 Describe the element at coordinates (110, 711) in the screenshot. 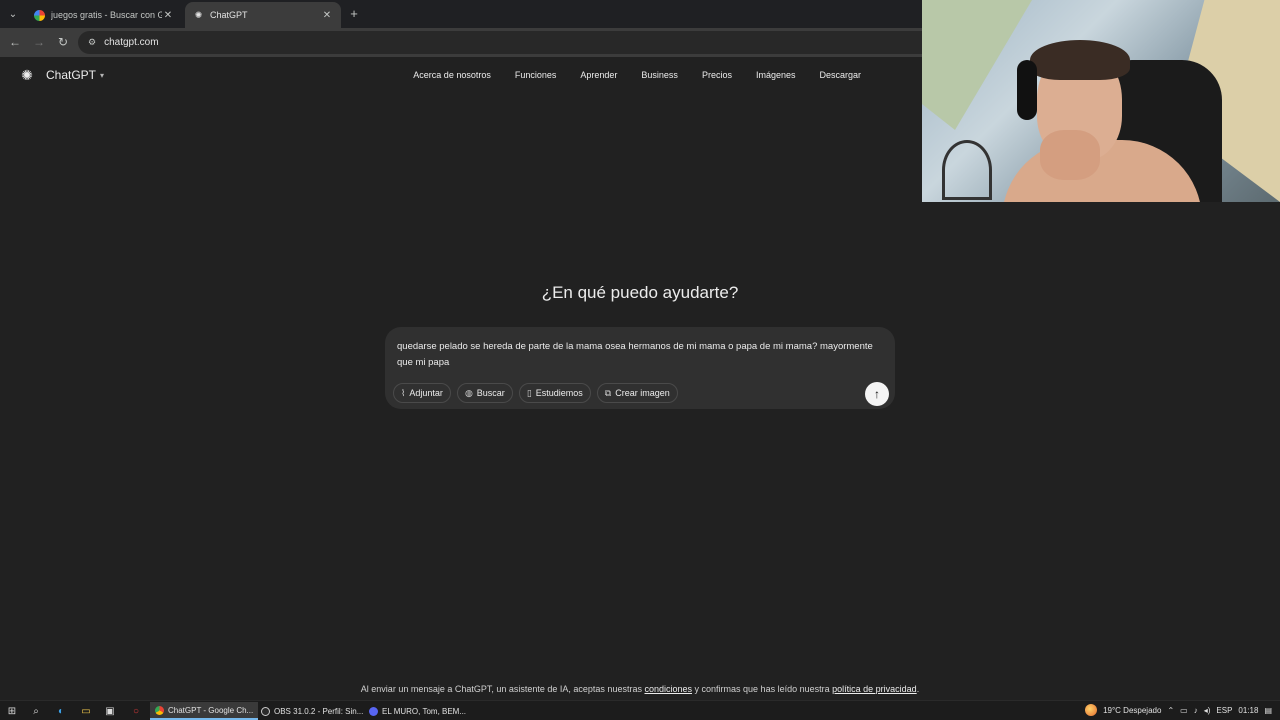

I see `store-icon: ▣` at that location.